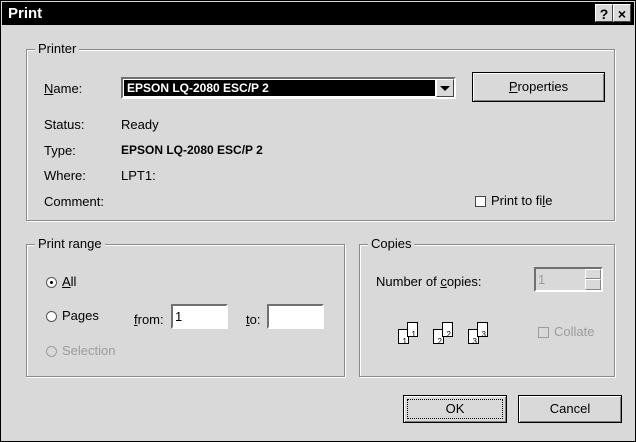 The image size is (636, 442). I want to click on comment-label: Comment:, so click(74, 201).